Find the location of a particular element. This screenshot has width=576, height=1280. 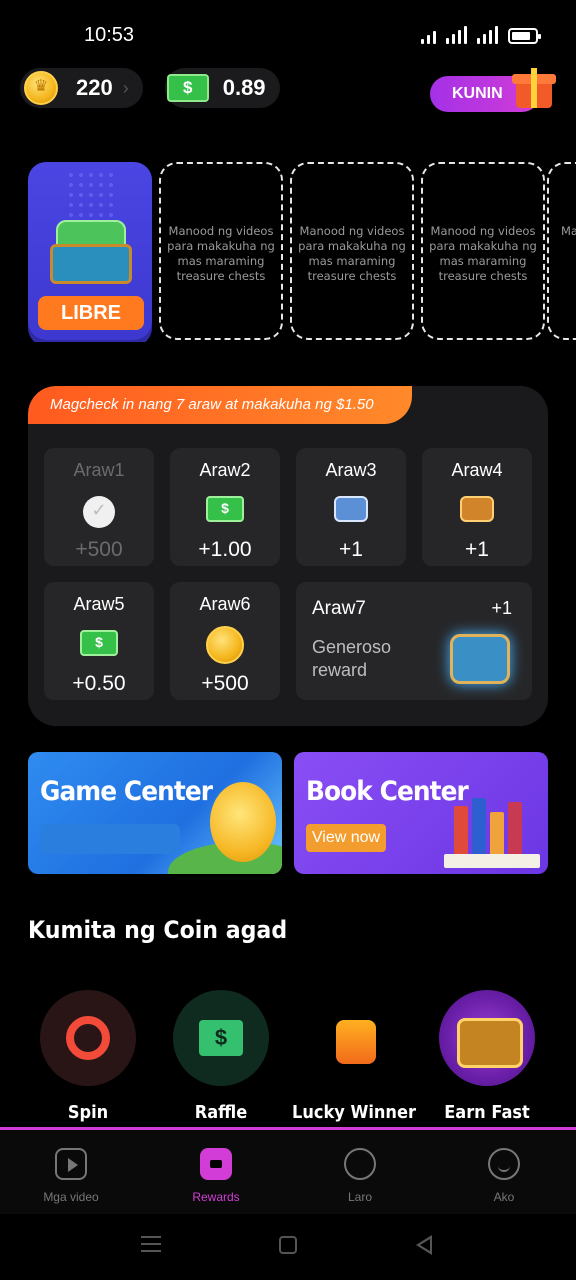

day-label: Araw1 is located at coordinates (99, 470).